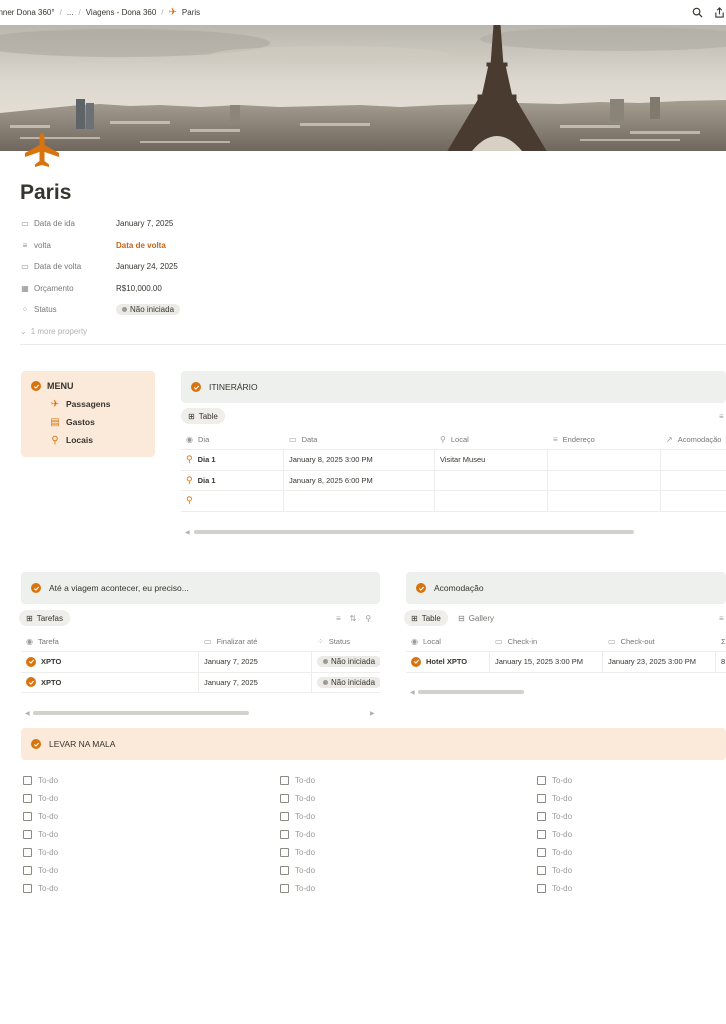  Describe the element at coordinates (220, 224) in the screenshot. I see `property-data-de-ida: ▭ Data de ida January 7, 2025` at that location.